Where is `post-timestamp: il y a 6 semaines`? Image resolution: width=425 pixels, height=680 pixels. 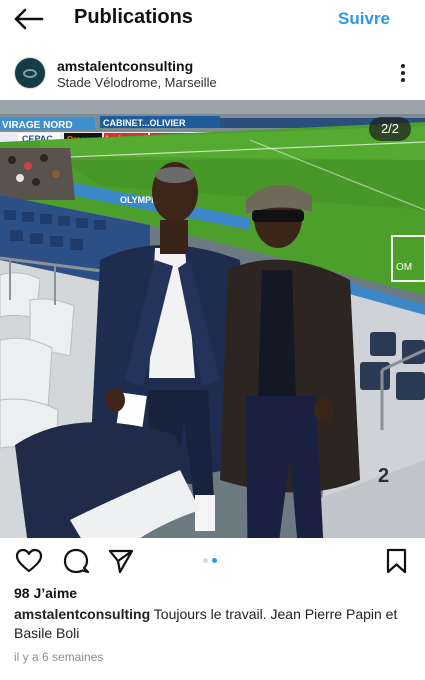
post-timestamp: il y a 6 semaines is located at coordinates (59, 657).